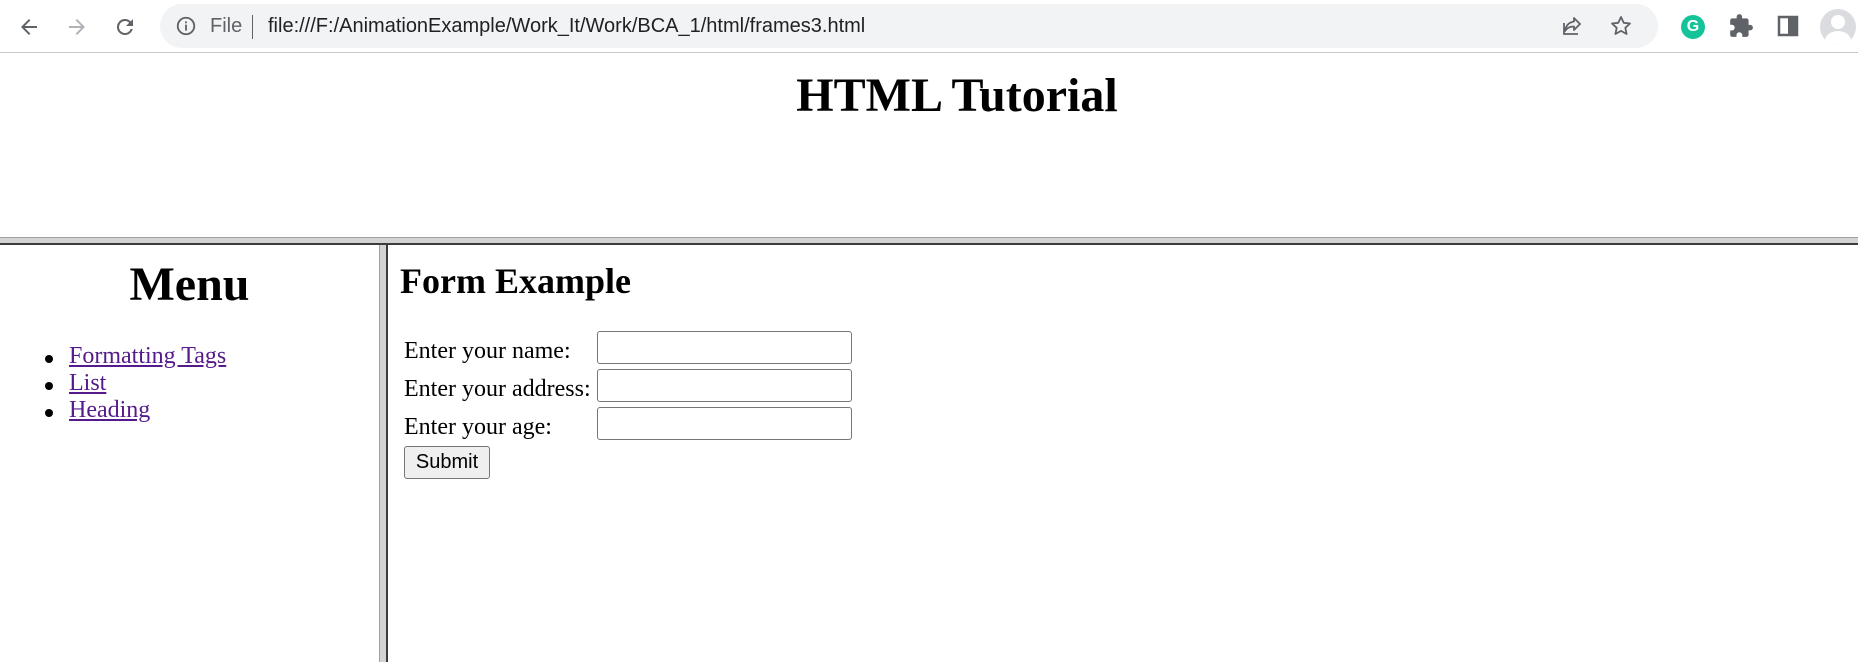 The image size is (1858, 662). I want to click on back-button, so click(29, 27).